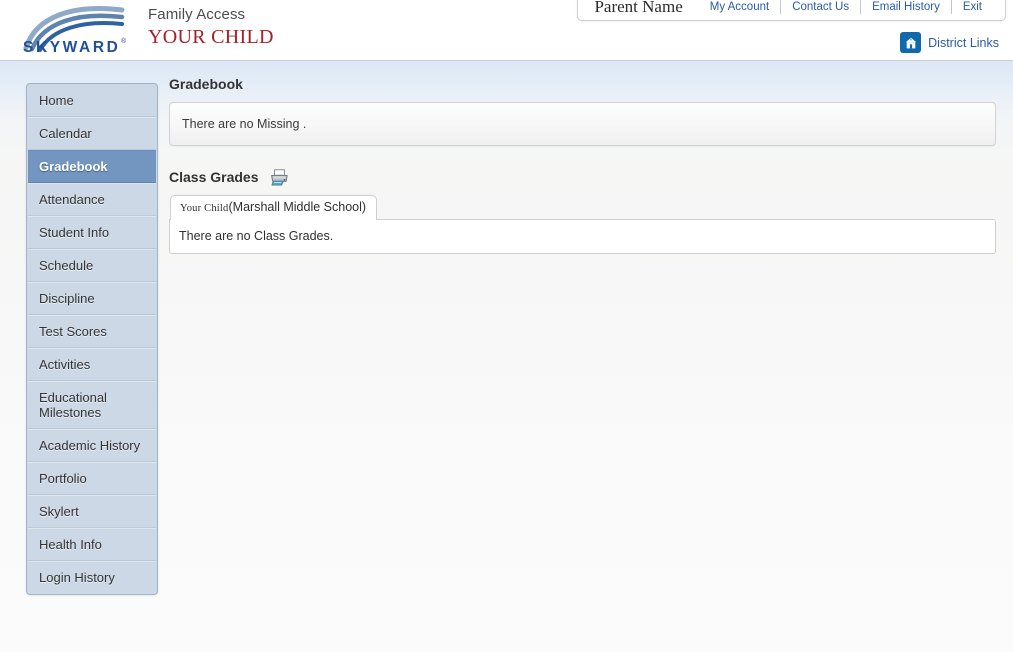  I want to click on school-building-glyph, so click(910, 42).